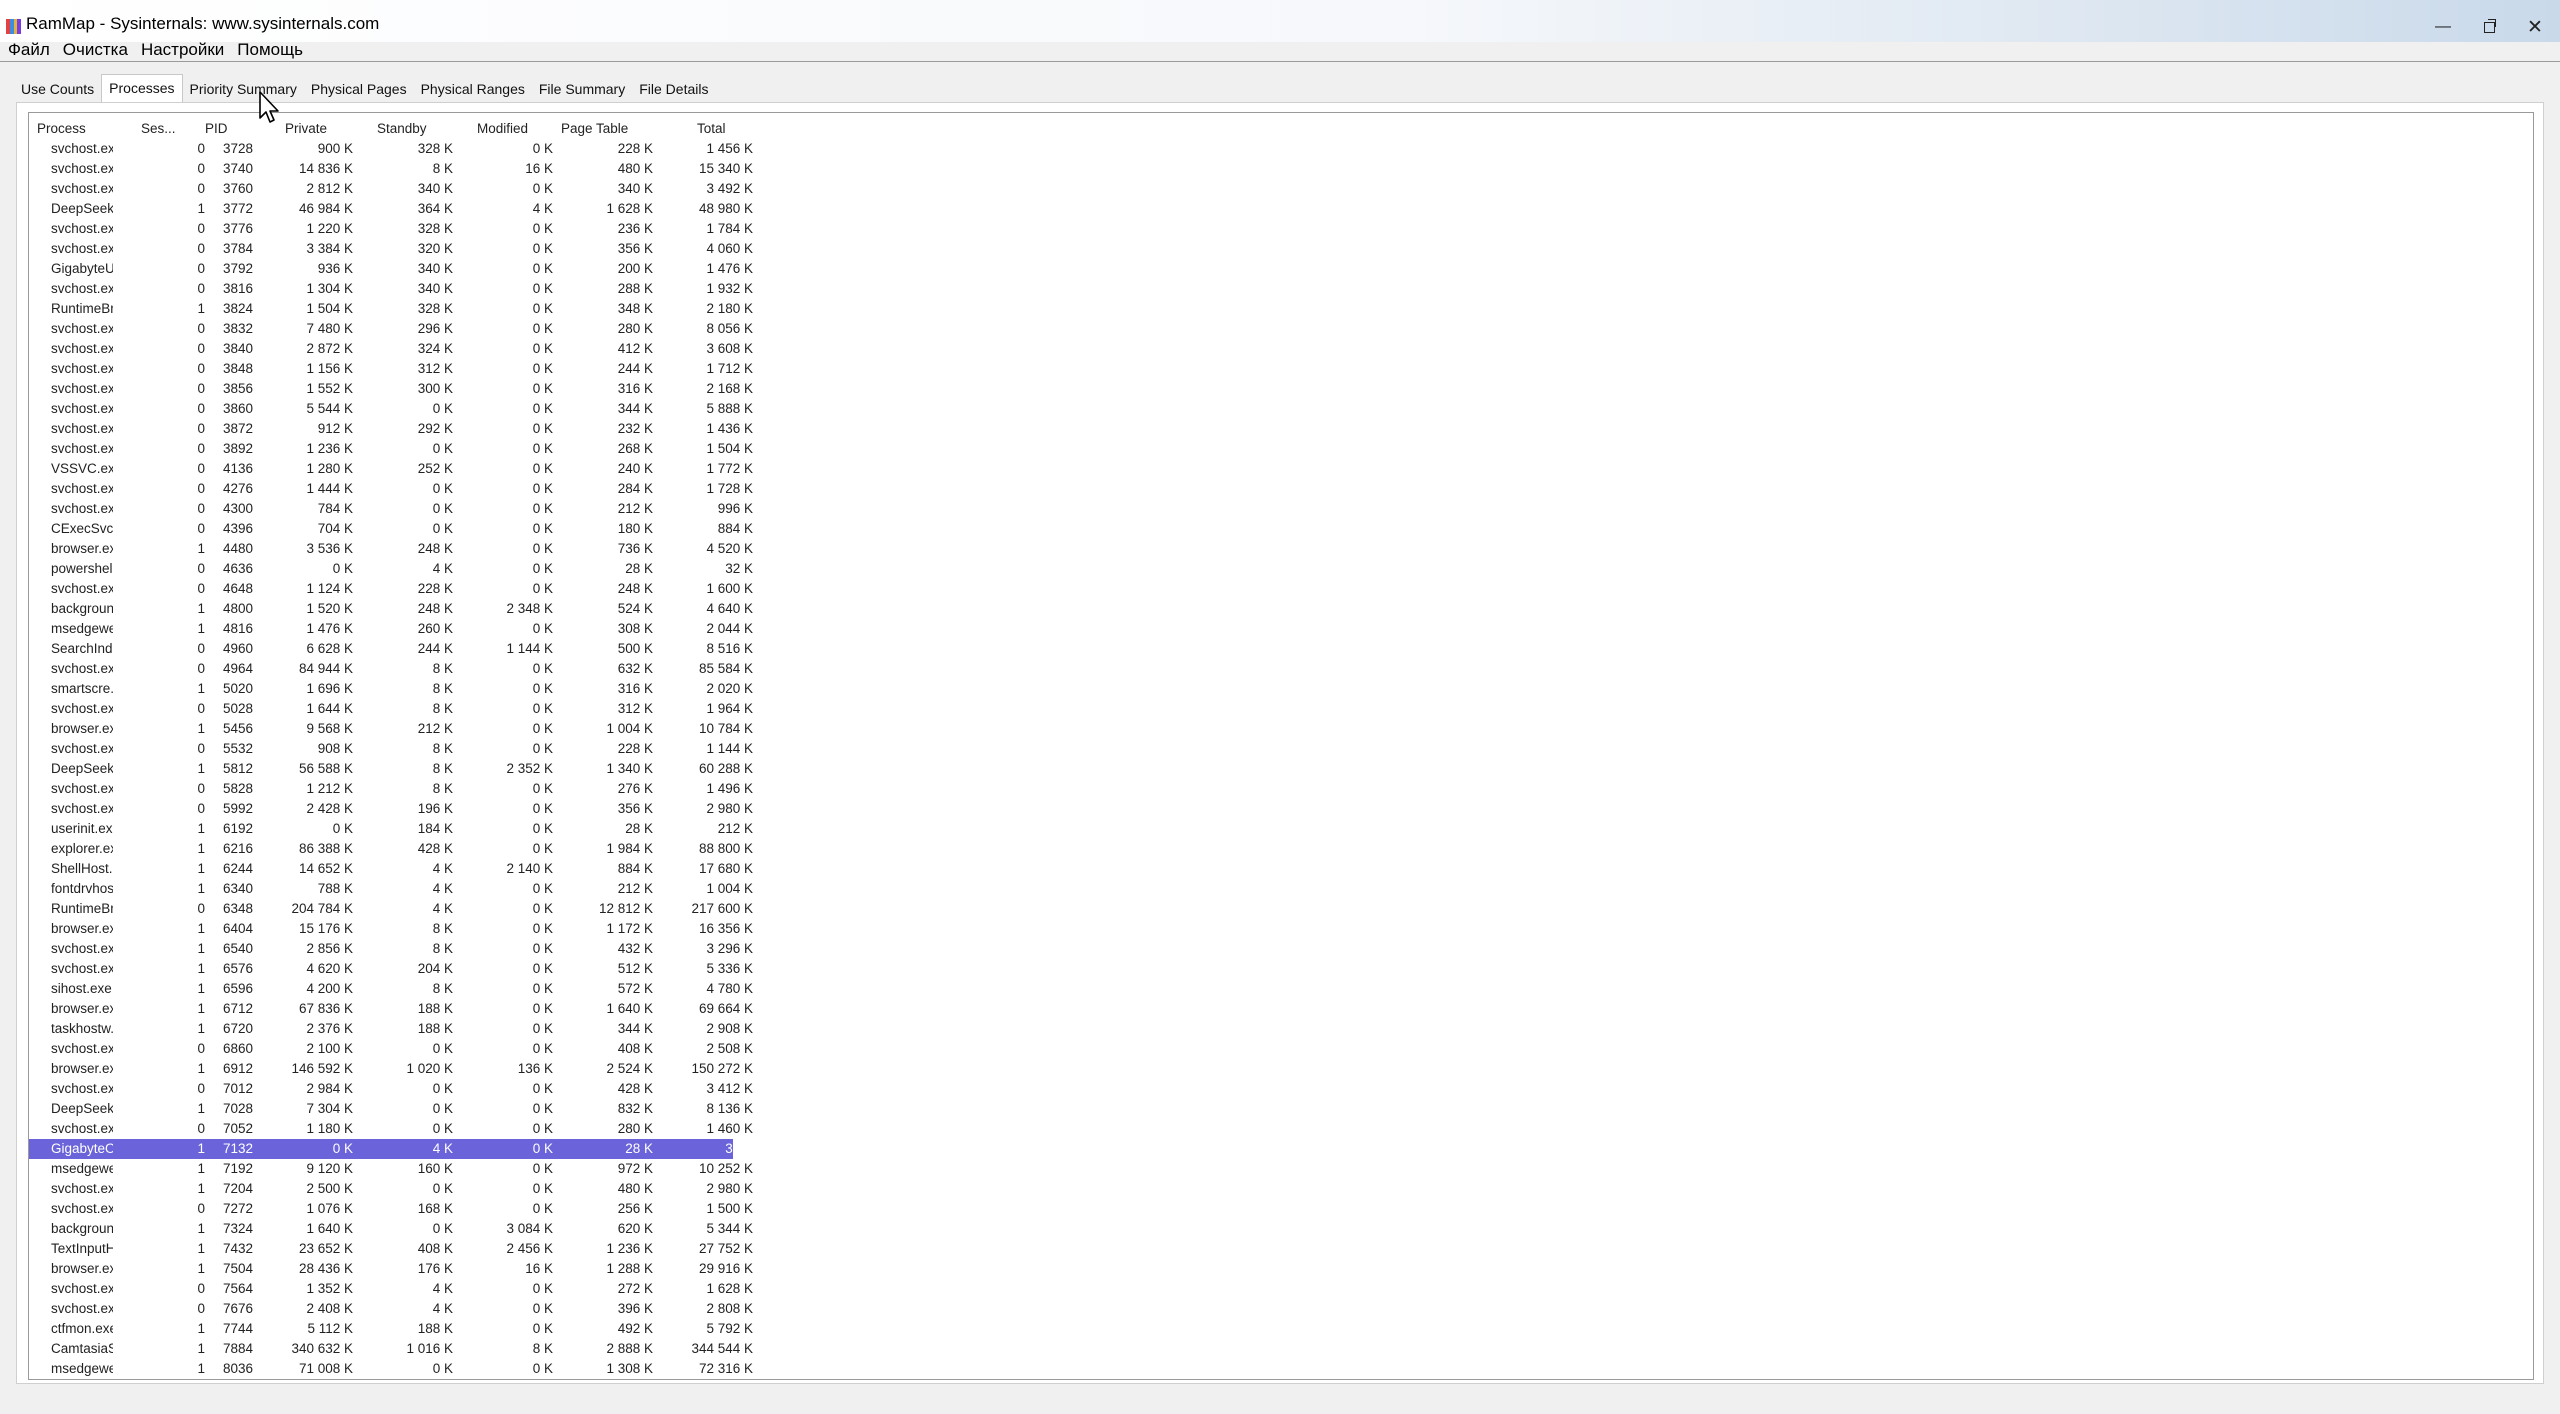 This screenshot has height=1414, width=2560. I want to click on cell-pid: 4648, so click(237, 588).